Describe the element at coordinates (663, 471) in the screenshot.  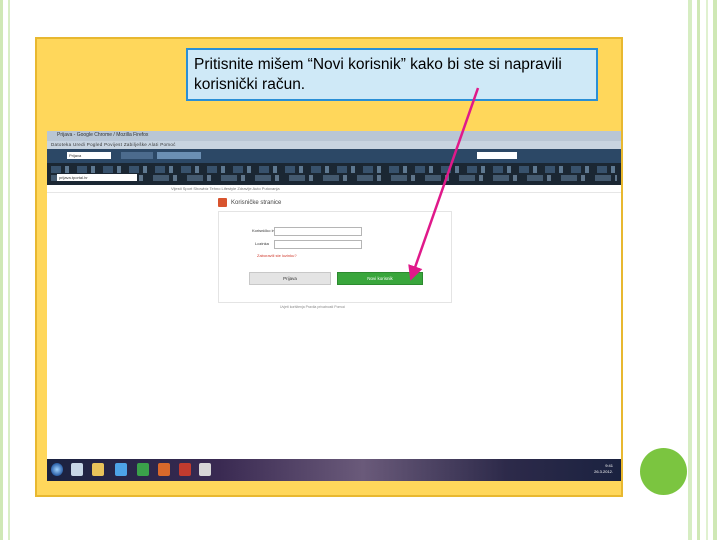
I see `decor-circle` at that location.